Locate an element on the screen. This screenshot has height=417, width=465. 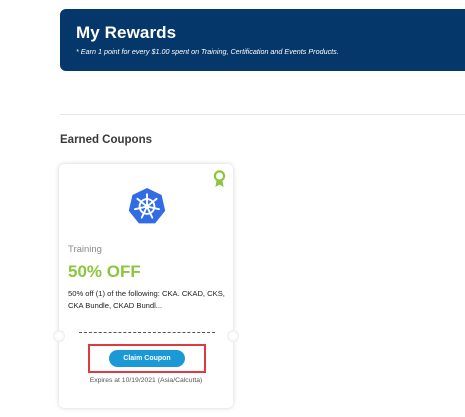
coupon-perforation is located at coordinates (147, 332).